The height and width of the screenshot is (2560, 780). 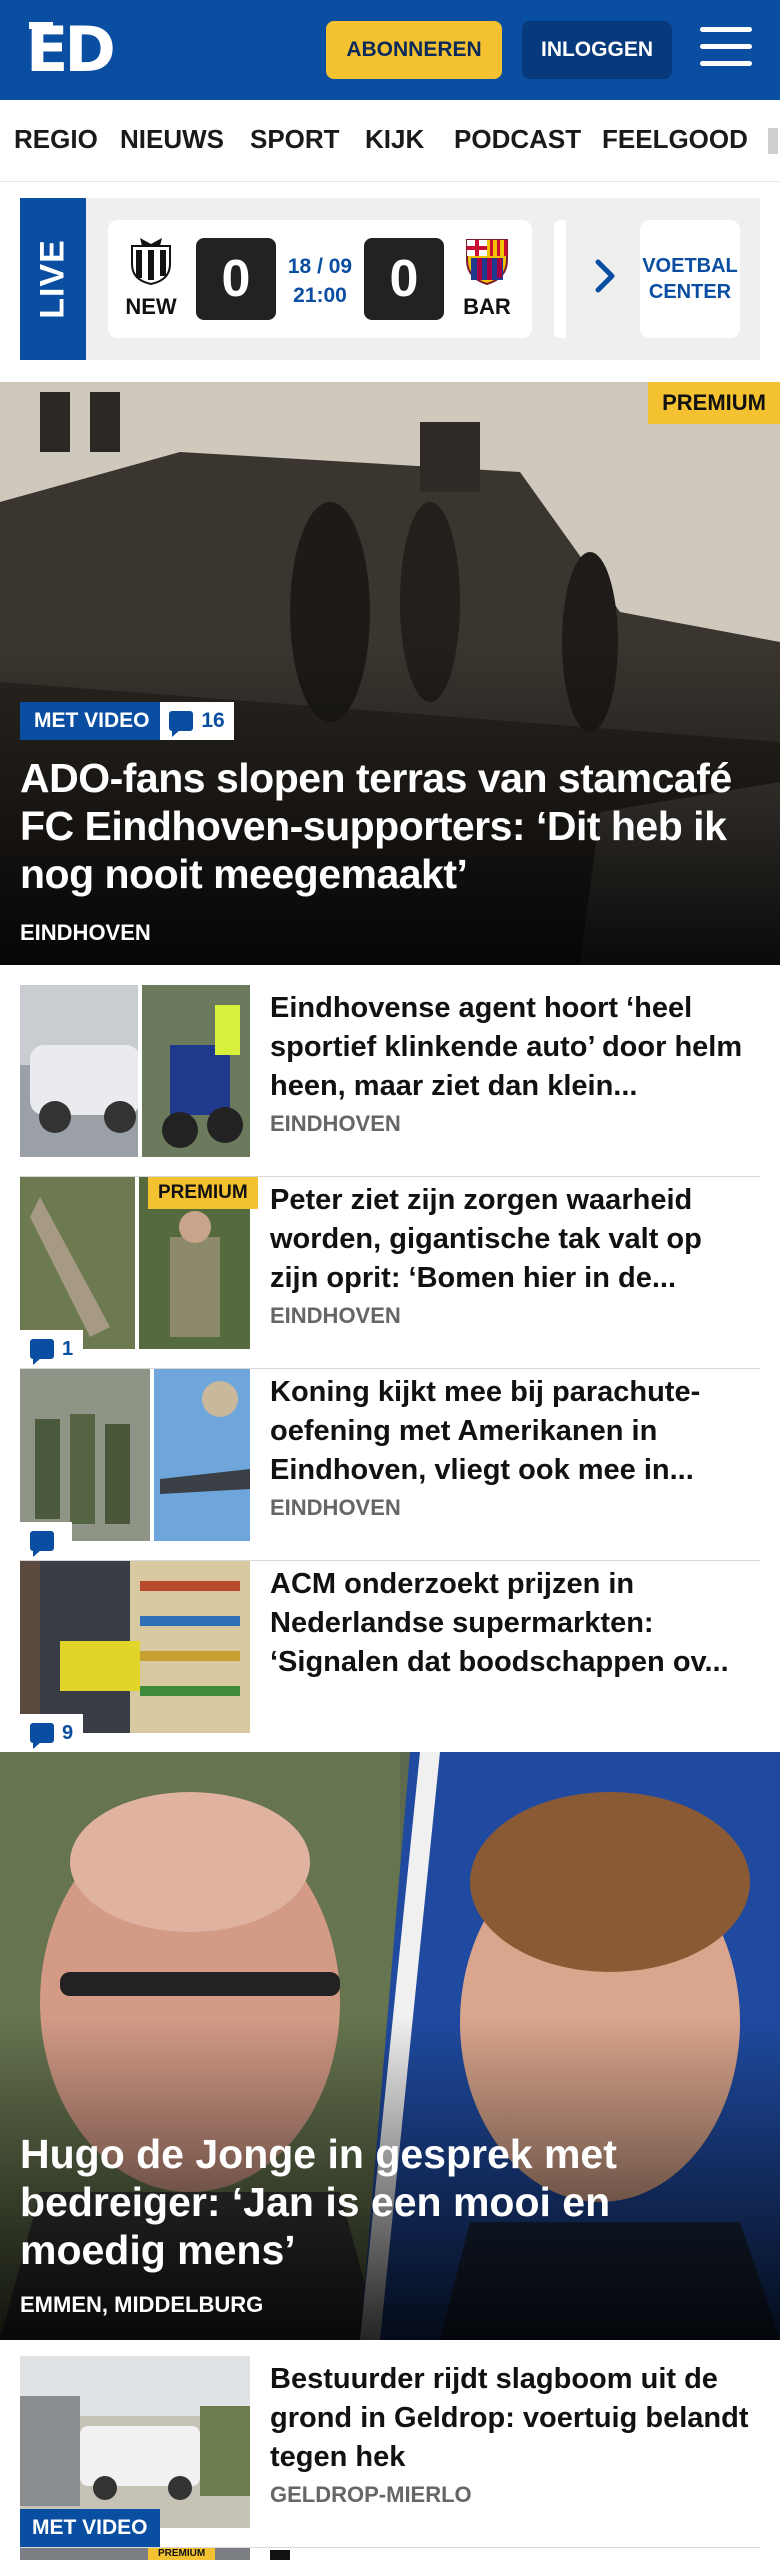 What do you see at coordinates (773, 141) in the screenshot?
I see `nav-overflow-hint` at bounding box center [773, 141].